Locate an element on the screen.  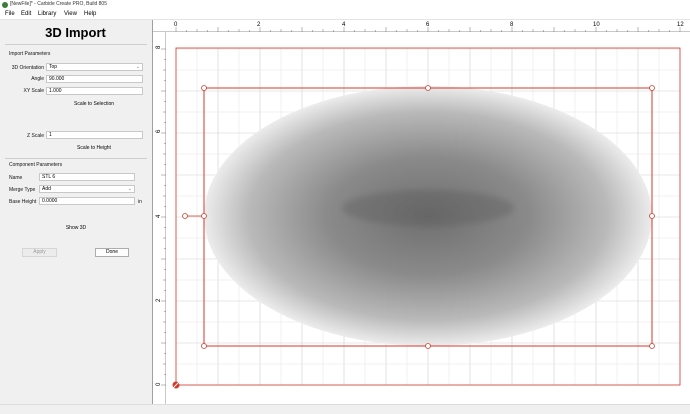
rotate-handle is located at coordinates (185, 216).